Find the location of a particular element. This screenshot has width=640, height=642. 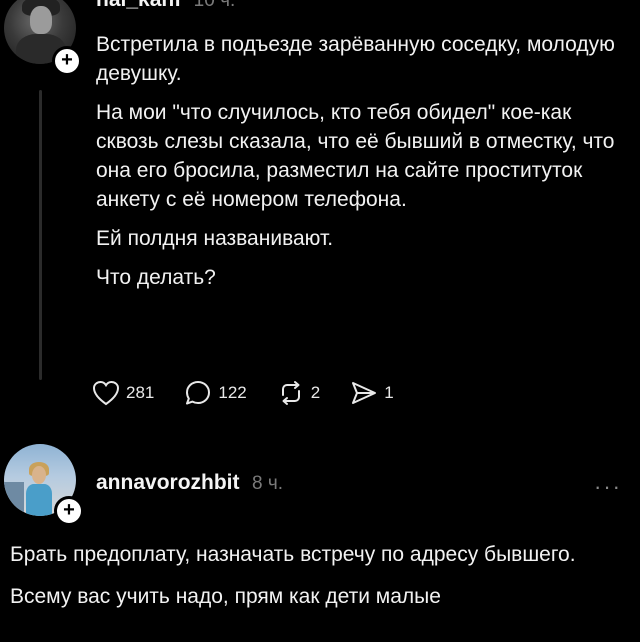

repost-count: 2 is located at coordinates (315, 392).